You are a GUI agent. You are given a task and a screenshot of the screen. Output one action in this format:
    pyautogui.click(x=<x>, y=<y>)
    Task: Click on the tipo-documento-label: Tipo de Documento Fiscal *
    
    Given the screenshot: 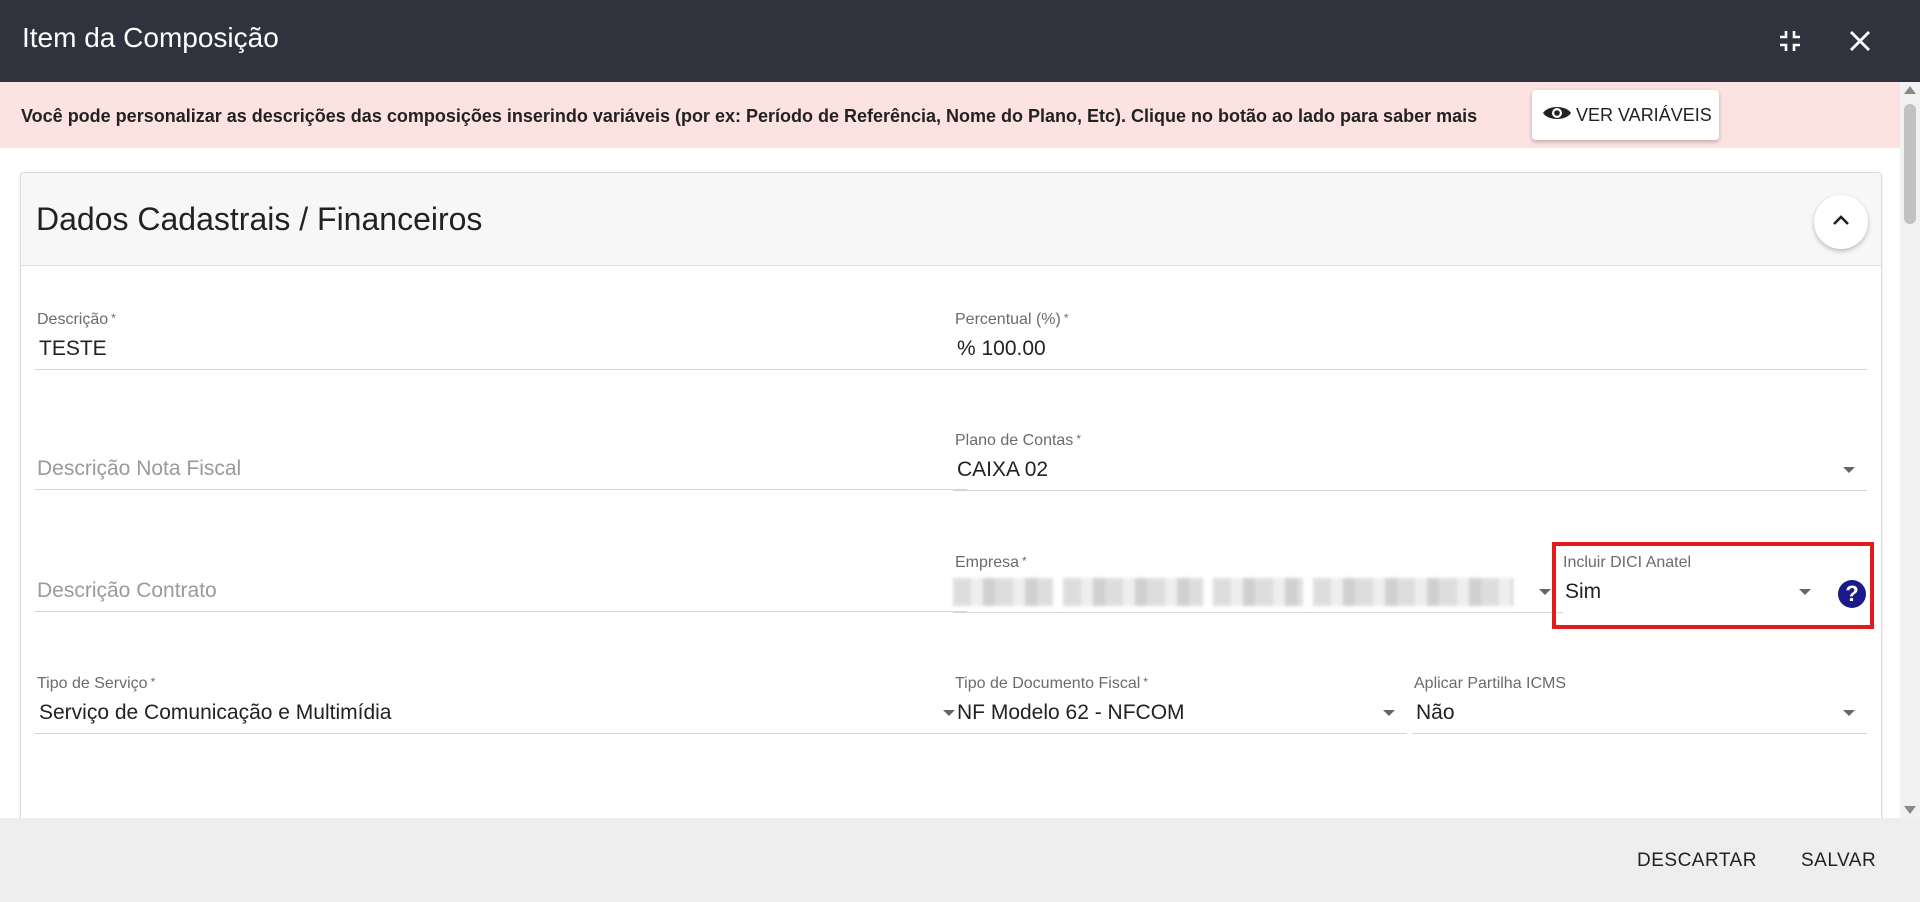 What is the action you would take?
    pyautogui.click(x=1051, y=683)
    